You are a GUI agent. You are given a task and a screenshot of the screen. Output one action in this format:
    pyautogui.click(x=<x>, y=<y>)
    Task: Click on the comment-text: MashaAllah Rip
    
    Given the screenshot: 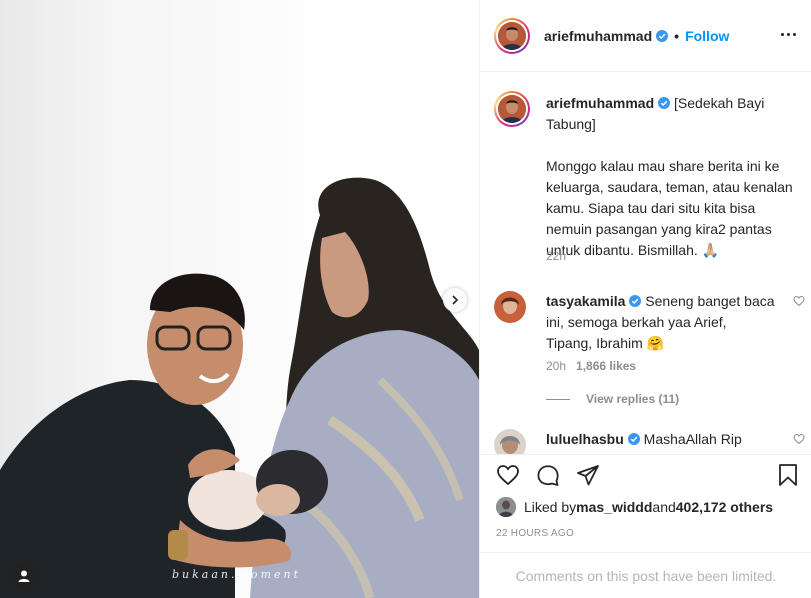 What is the action you would take?
    pyautogui.click(x=690, y=439)
    